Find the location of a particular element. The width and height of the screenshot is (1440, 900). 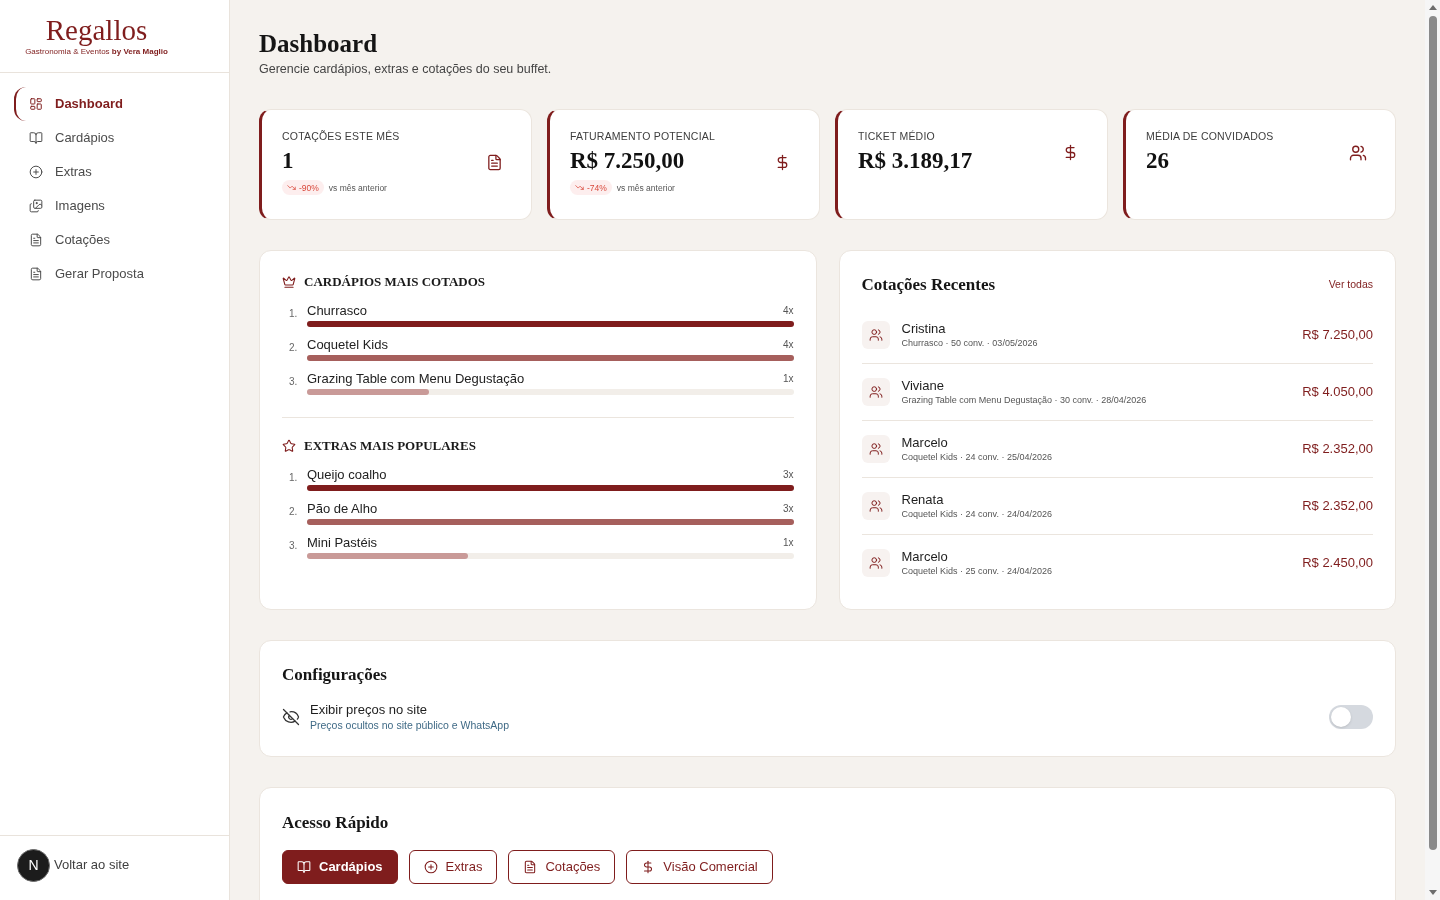

page-subtitle: Gerencie cardápios, extras e cotações do seu buffet. is located at coordinates (406, 69).